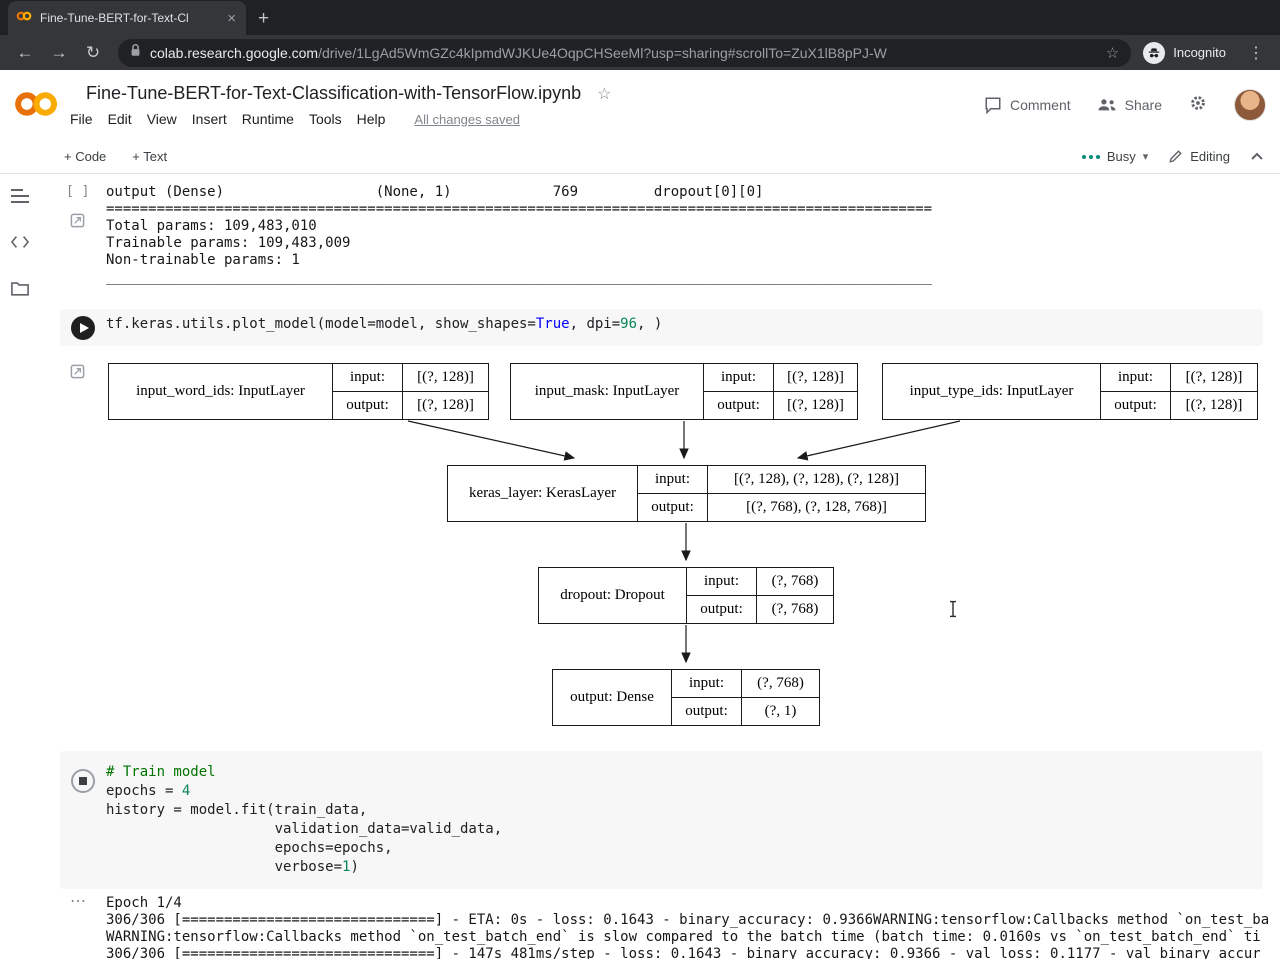 The image size is (1280, 960). What do you see at coordinates (612, 697) in the screenshot?
I see `node-name: output: Dense` at bounding box center [612, 697].